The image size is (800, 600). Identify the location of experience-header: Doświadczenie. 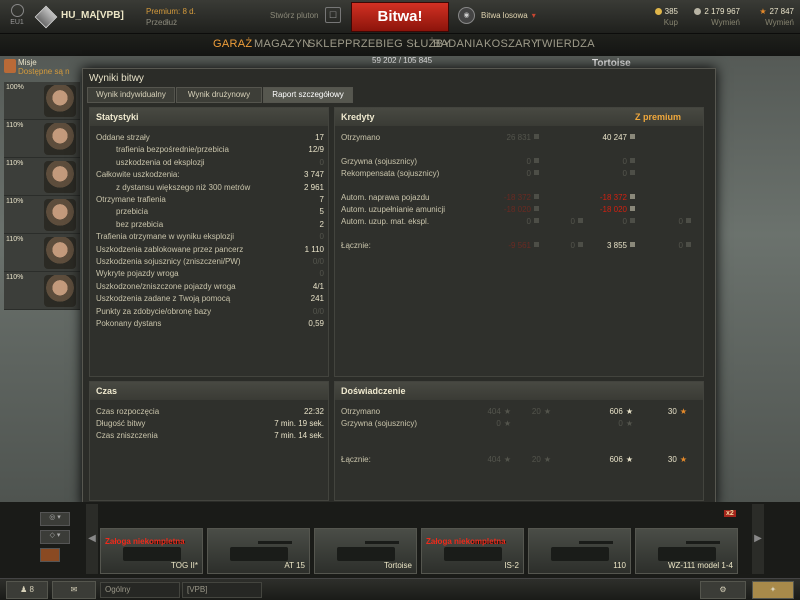
(519, 391).